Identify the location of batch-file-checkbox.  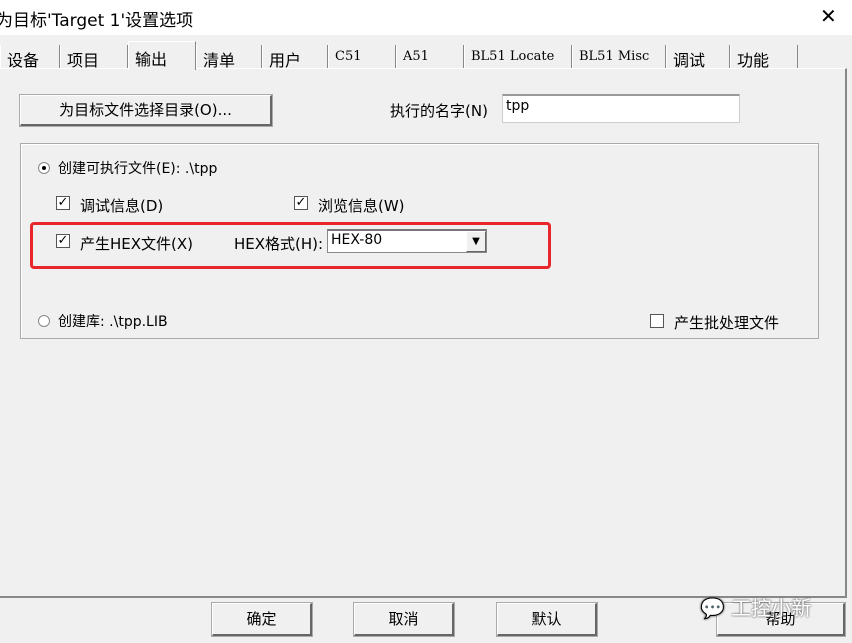
(657, 321).